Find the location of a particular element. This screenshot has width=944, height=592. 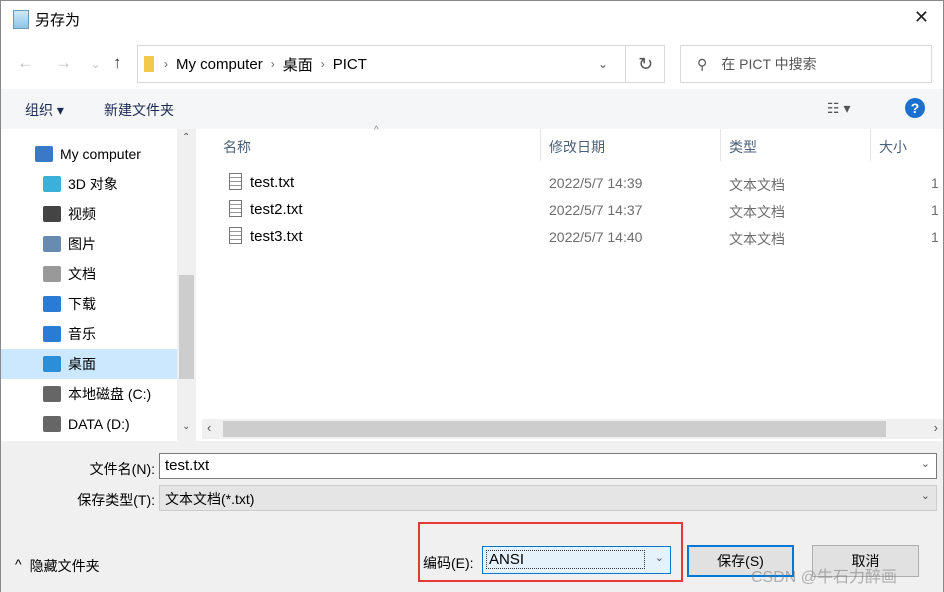

sidebar-item: 音乐 is located at coordinates (89, 334).